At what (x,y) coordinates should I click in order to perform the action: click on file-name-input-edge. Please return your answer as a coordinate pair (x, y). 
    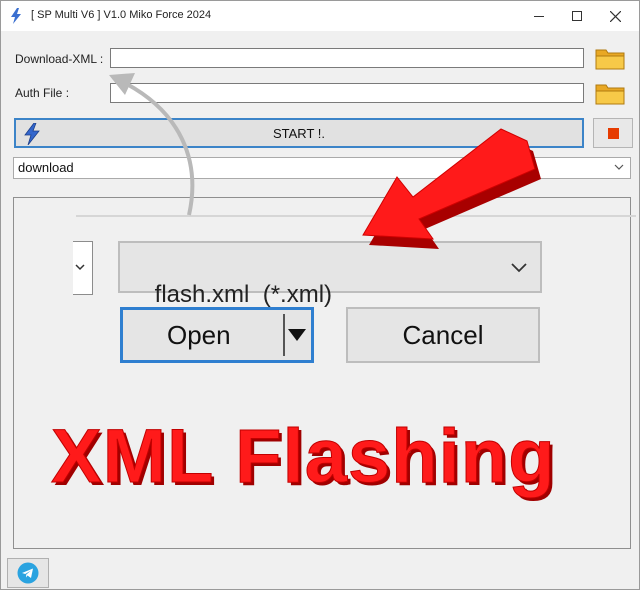
    Looking at the image, I should click on (83, 268).